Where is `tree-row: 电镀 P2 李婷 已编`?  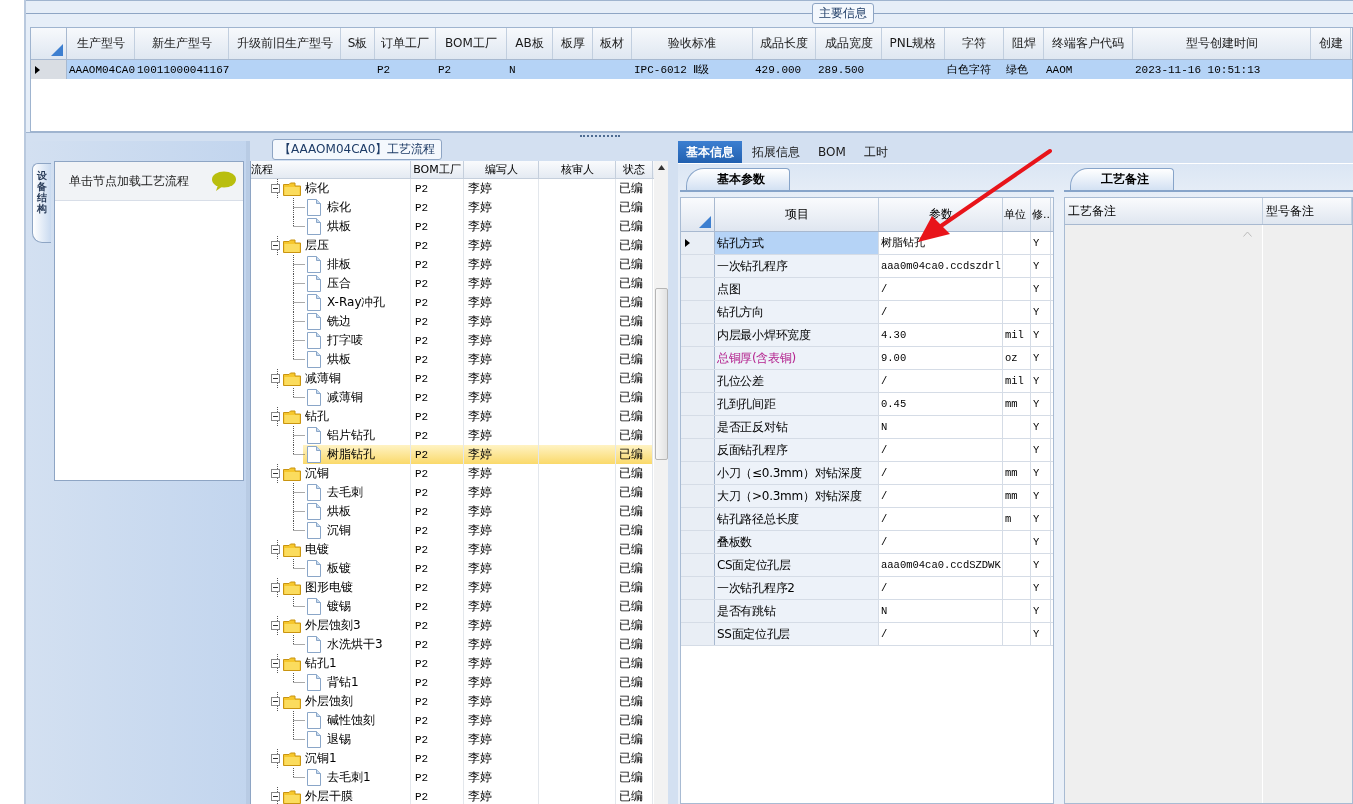 tree-row: 电镀 P2 李婷 已编 is located at coordinates (452, 549).